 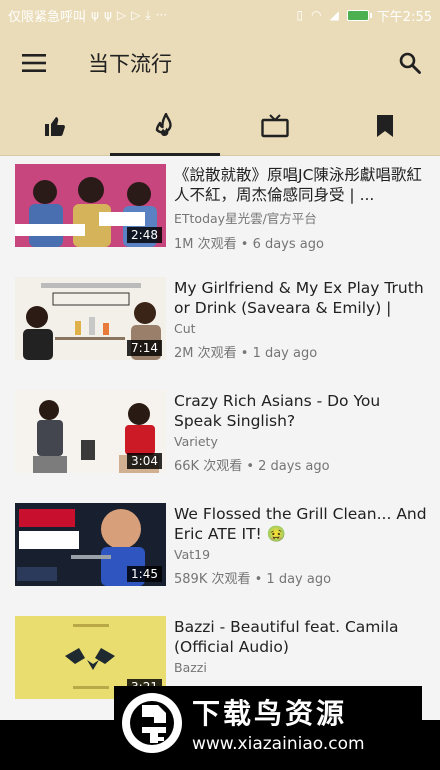 What do you see at coordinates (359, 15) in the screenshot?
I see `battery-icon` at bounding box center [359, 15].